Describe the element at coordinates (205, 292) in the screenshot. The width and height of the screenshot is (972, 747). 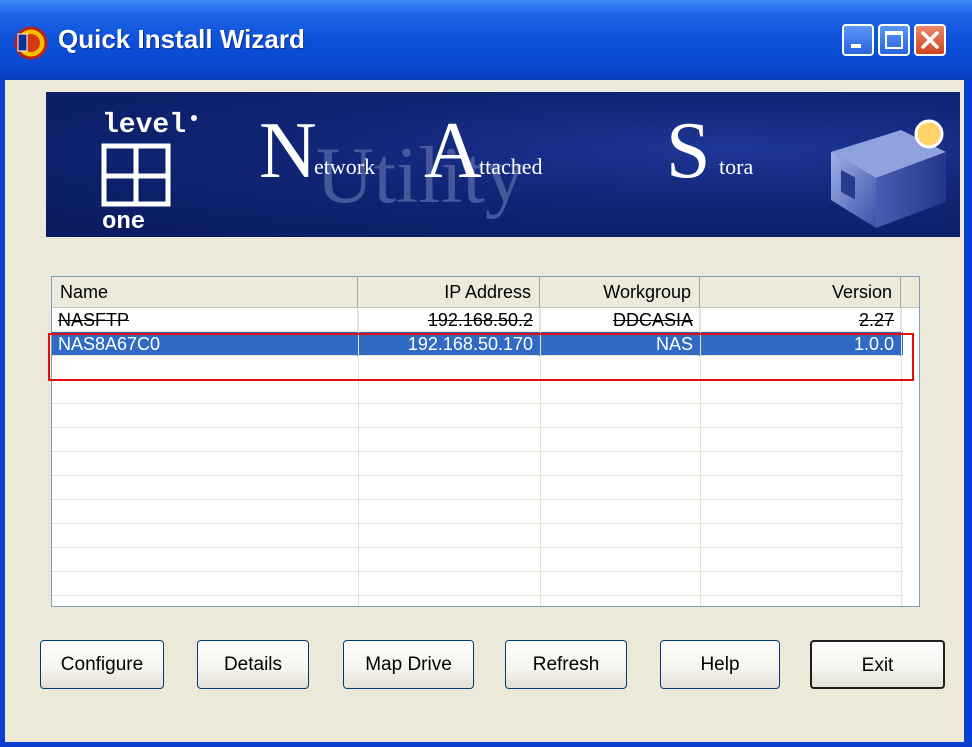
I see `column-header-name: Name` at that location.